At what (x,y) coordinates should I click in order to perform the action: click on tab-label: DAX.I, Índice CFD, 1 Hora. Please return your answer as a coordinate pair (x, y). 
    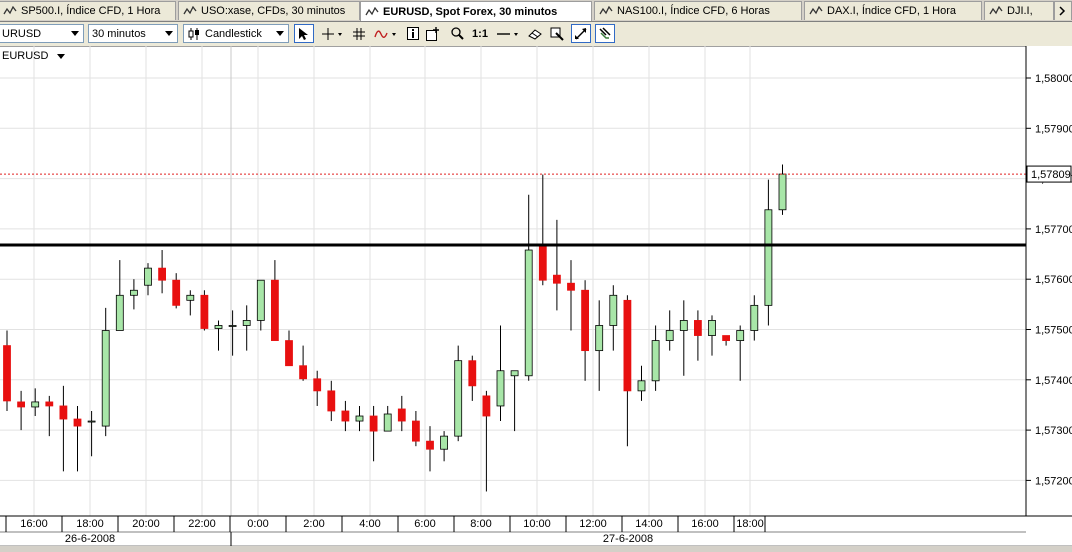
    Looking at the image, I should click on (891, 11).